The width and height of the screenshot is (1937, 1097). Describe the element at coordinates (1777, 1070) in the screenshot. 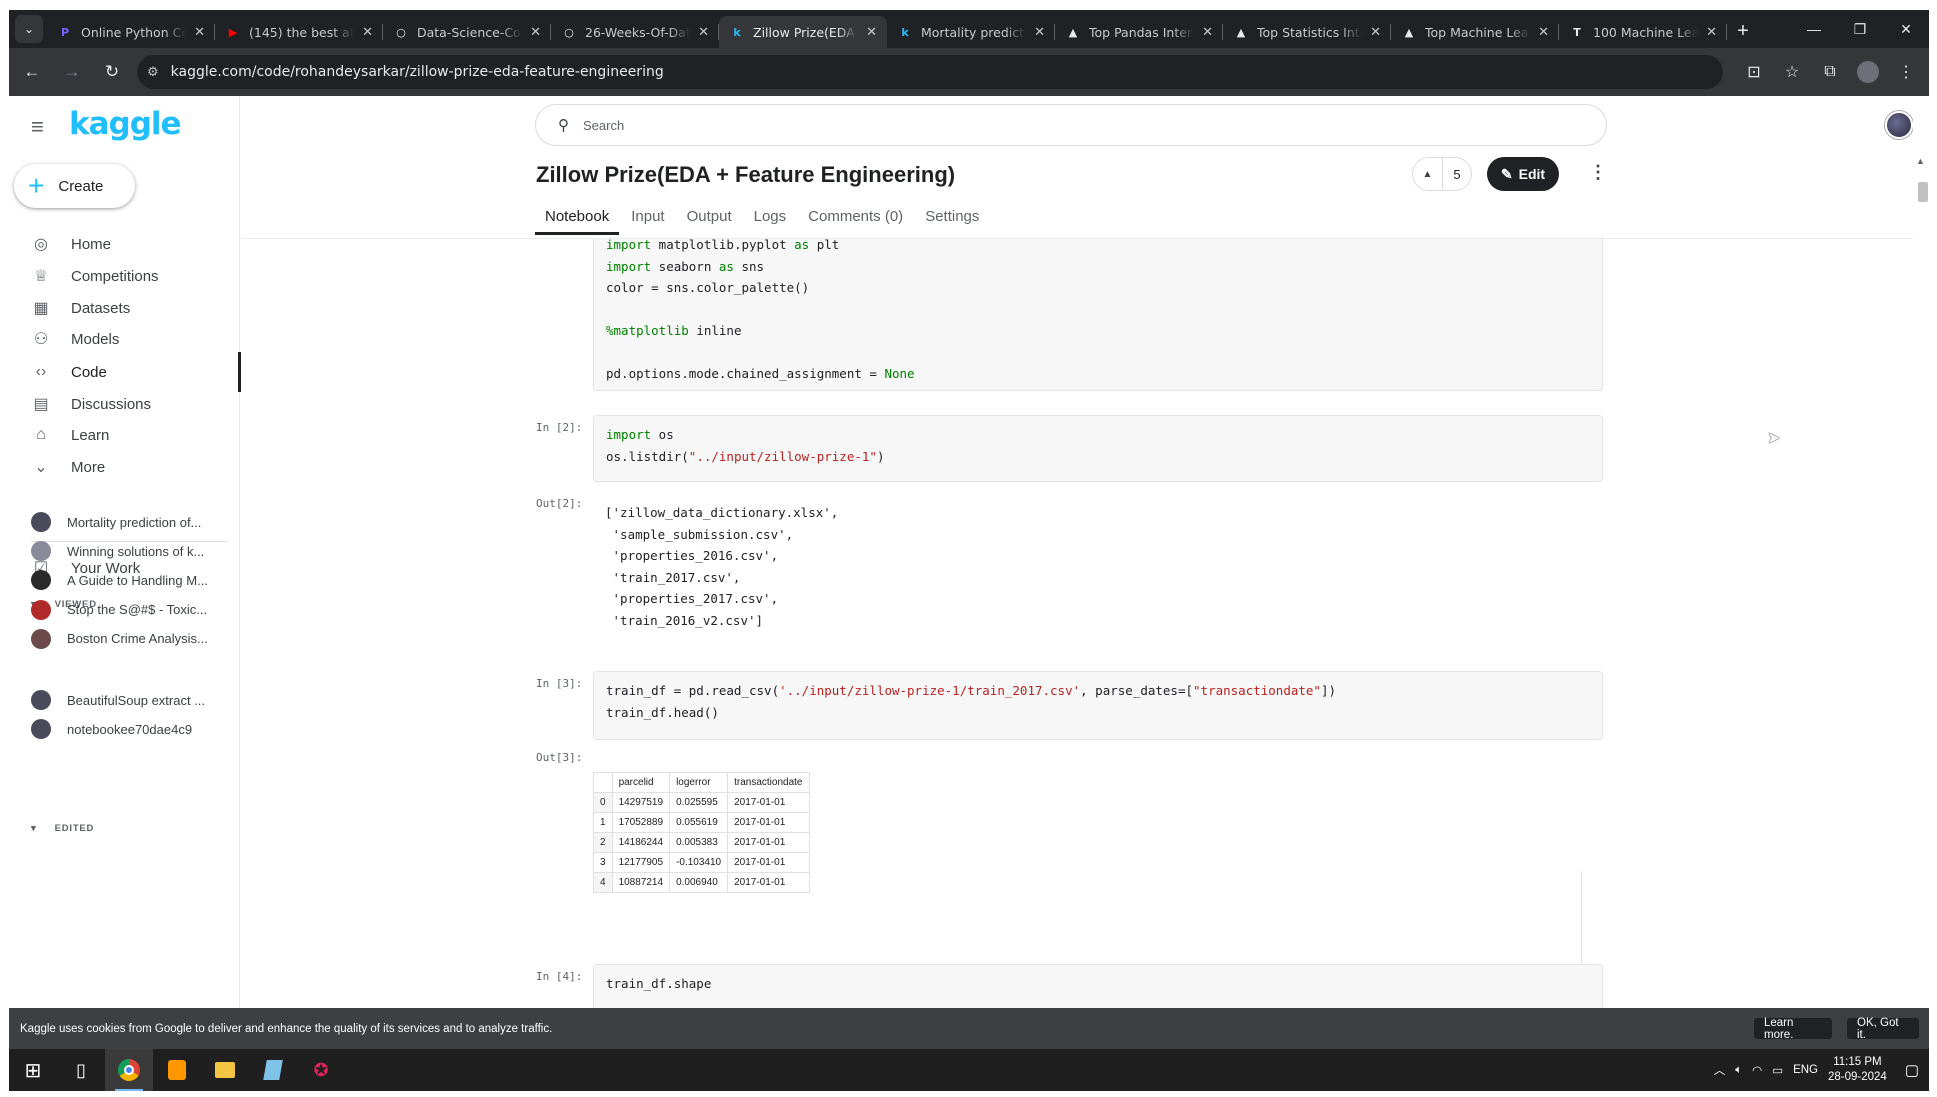

I see `battery-icon: ▭` at that location.